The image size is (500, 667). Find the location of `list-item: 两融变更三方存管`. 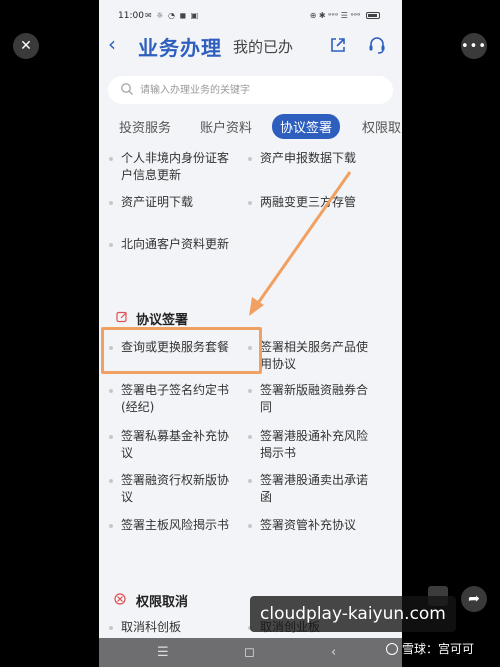

list-item: 两融变更三方存管 is located at coordinates (302, 202).